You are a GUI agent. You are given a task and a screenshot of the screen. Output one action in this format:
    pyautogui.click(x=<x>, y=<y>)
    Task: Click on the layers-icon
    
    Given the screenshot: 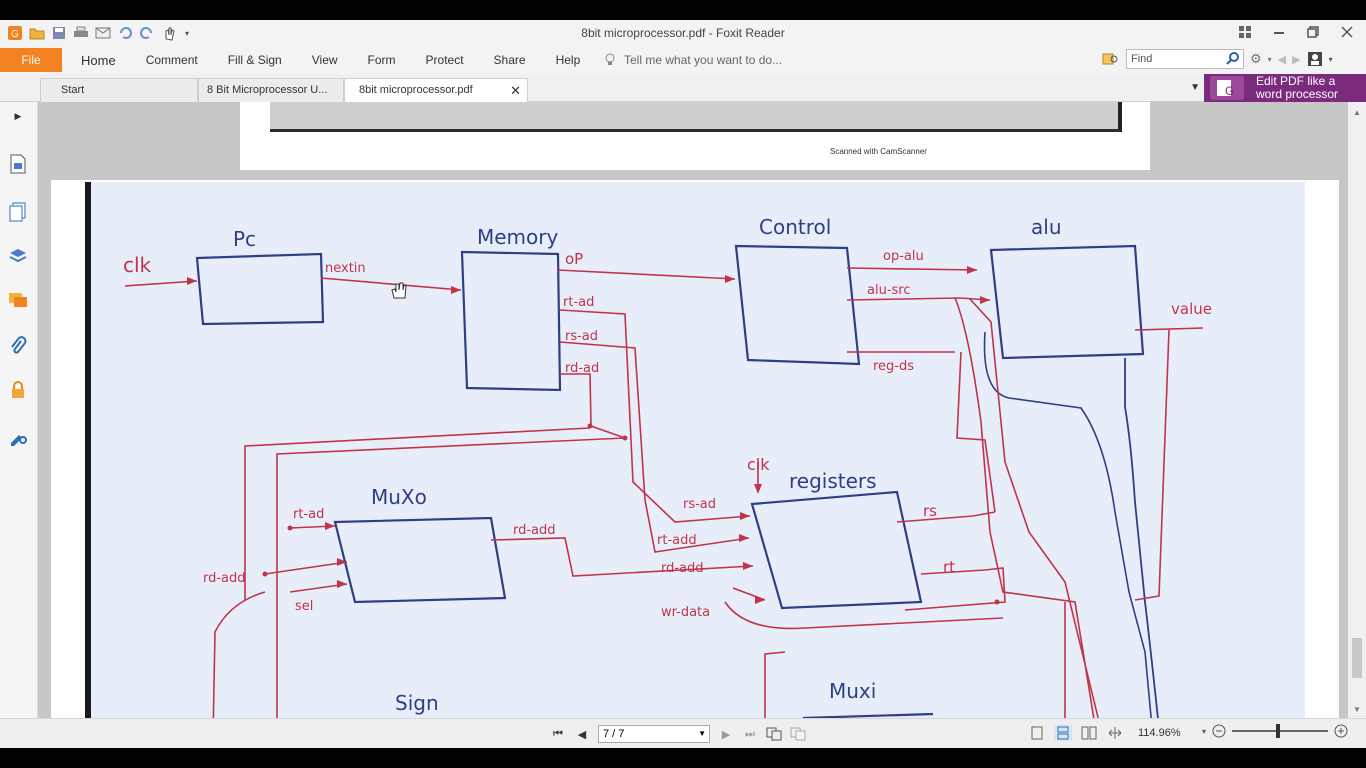 What is the action you would take?
    pyautogui.click(x=18, y=256)
    